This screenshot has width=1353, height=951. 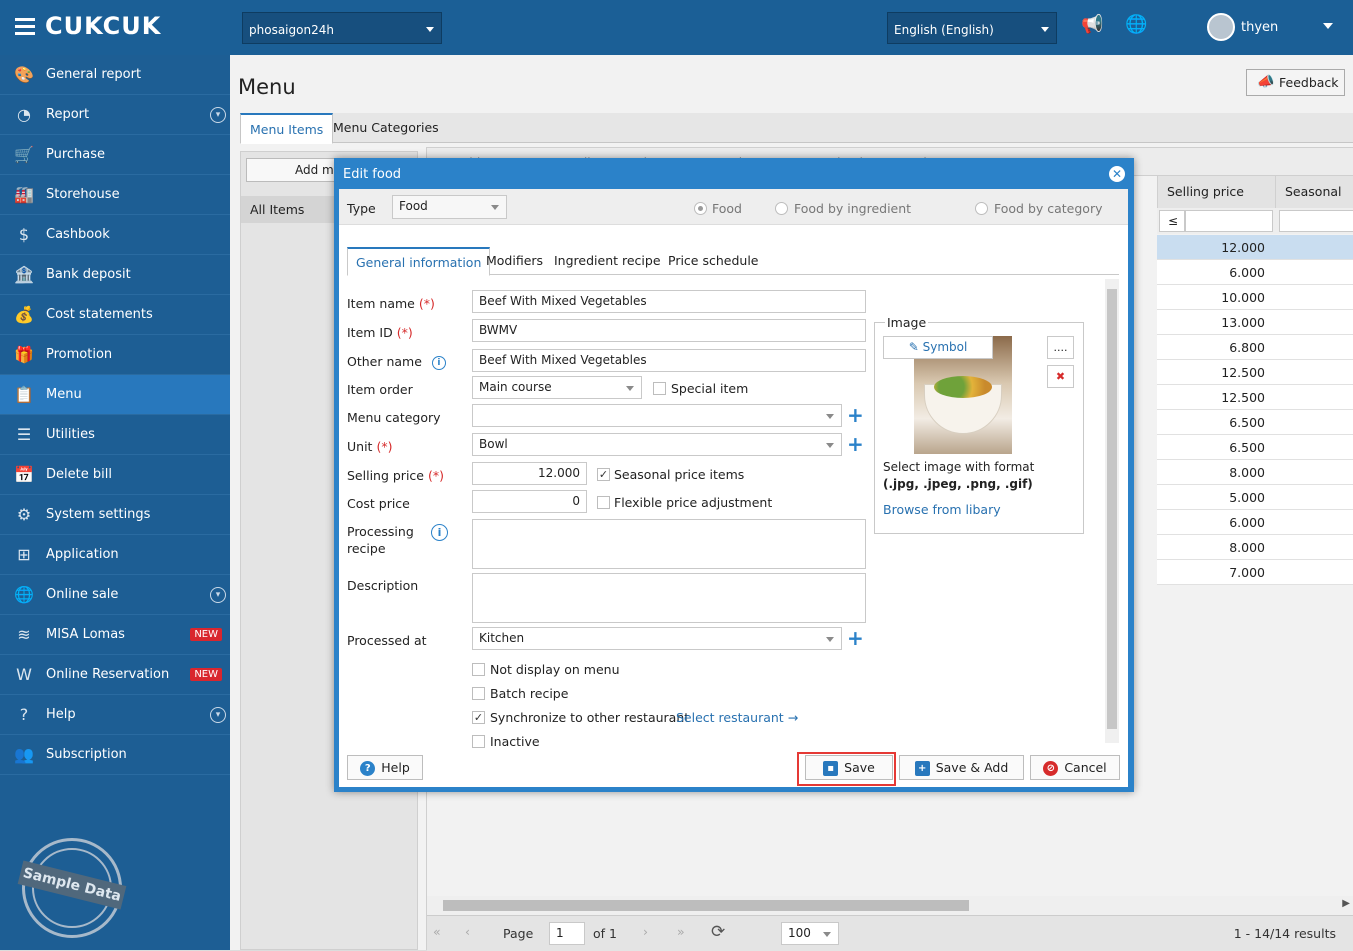 I want to click on info-icon: i, so click(x=439, y=532).